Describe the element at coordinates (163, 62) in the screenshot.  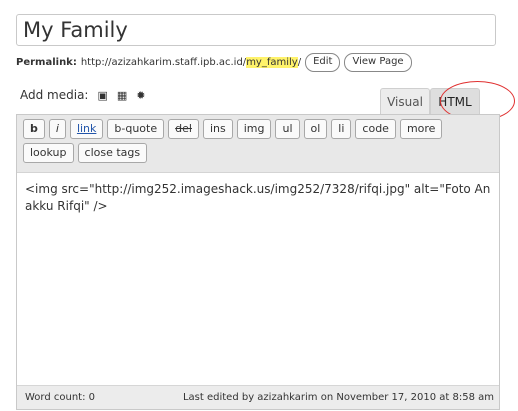
I see `permalink-base-url: http://azizahkarim.staff.ipb.ac.id/` at that location.